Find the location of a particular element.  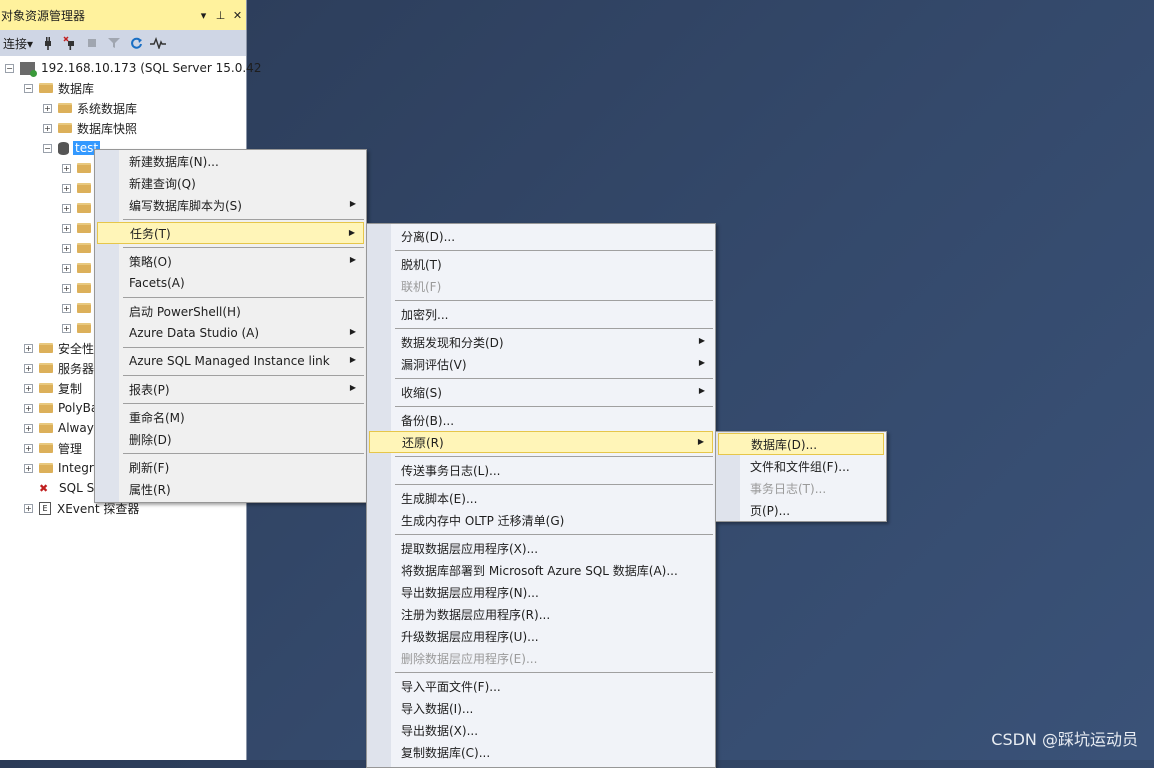

tree-node-replication: + 复制 is located at coordinates (53, 388).